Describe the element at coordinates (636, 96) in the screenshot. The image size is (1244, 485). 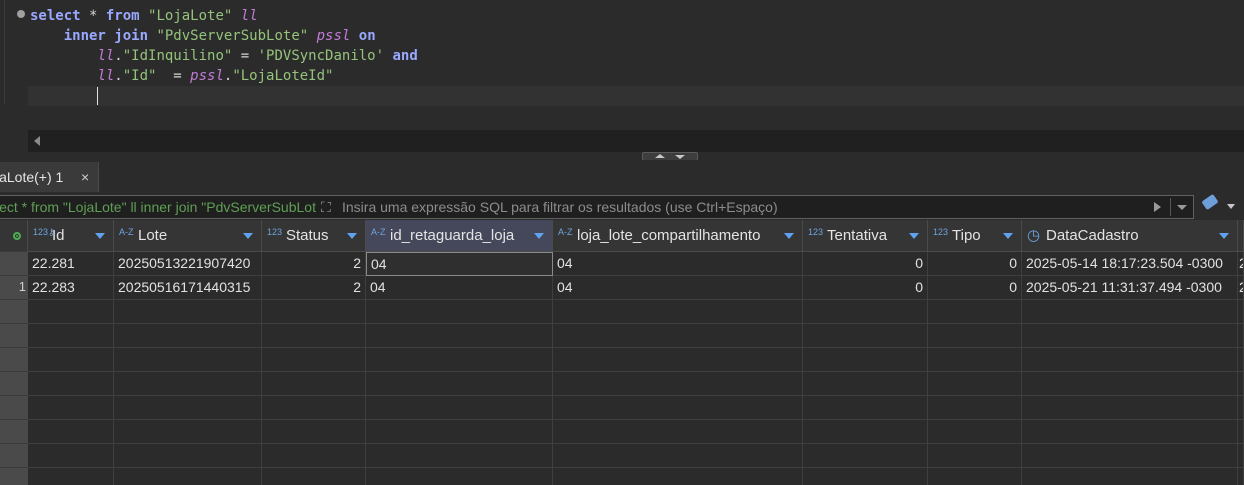
I see `code-line-current` at that location.